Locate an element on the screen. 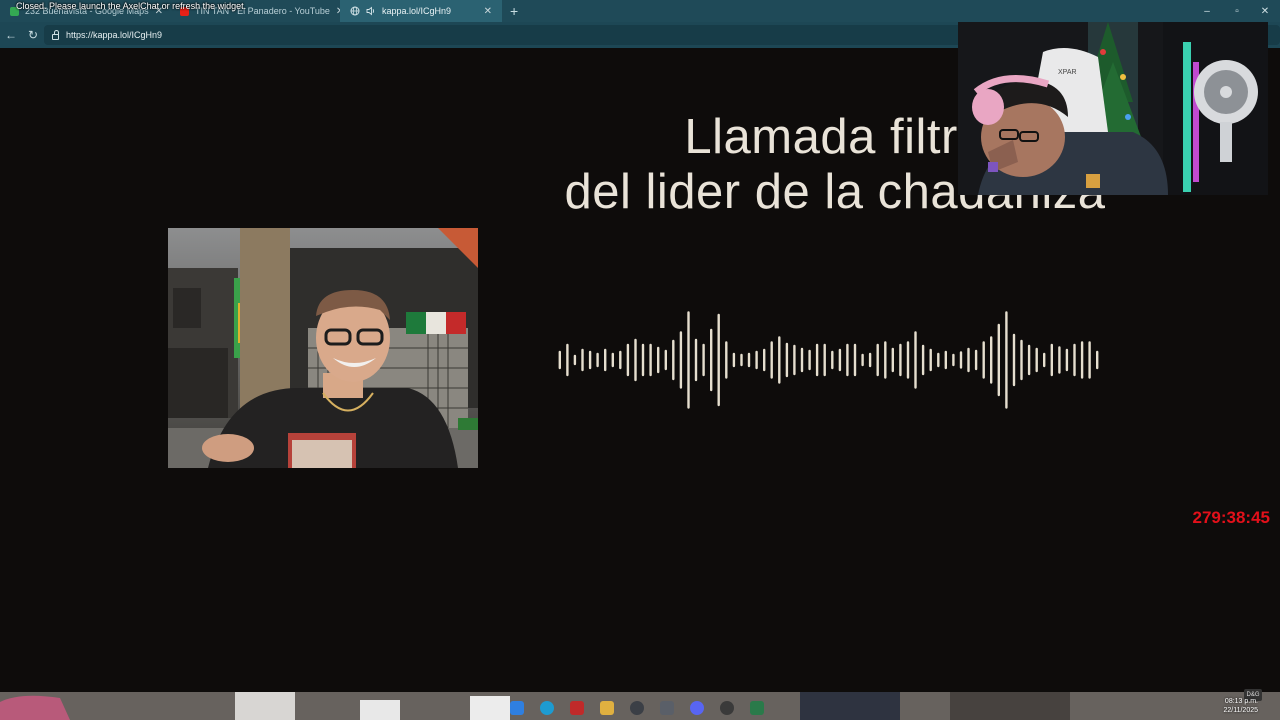 The height and width of the screenshot is (720, 1280). stream-timer: 279:38:45 is located at coordinates (1231, 517).